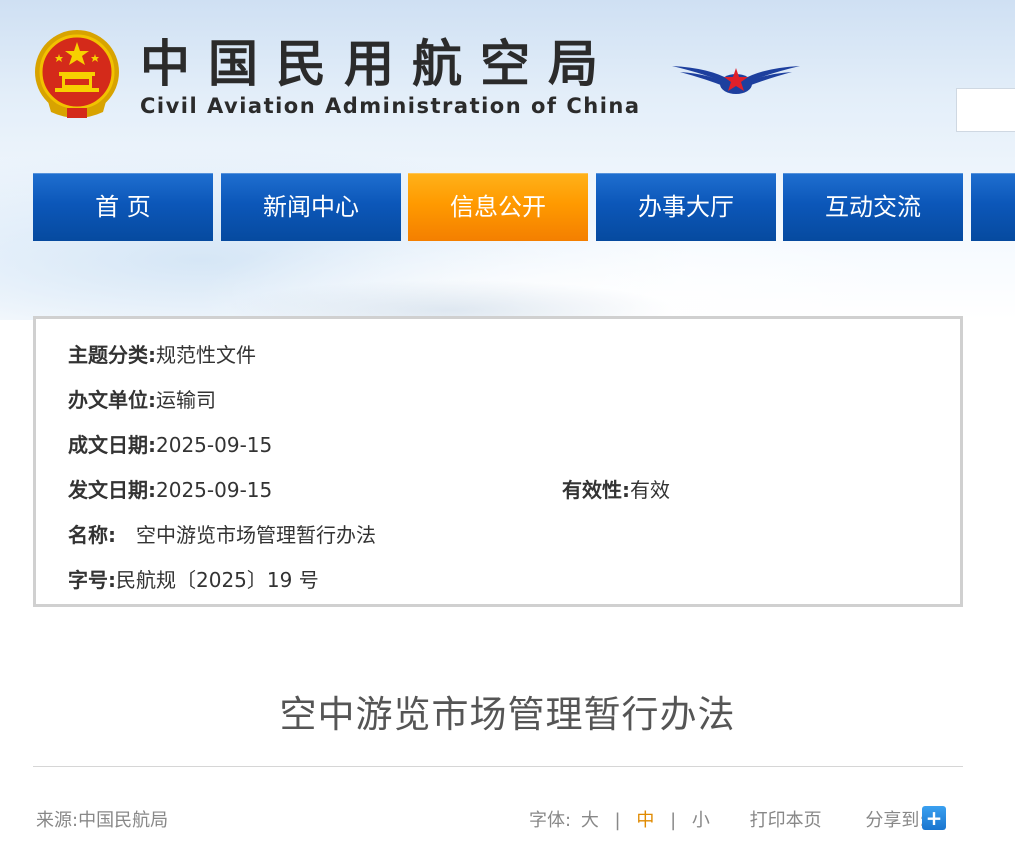 The image size is (1015, 844). What do you see at coordinates (786, 819) in the screenshot?
I see `print-page-link: 打印本页` at bounding box center [786, 819].